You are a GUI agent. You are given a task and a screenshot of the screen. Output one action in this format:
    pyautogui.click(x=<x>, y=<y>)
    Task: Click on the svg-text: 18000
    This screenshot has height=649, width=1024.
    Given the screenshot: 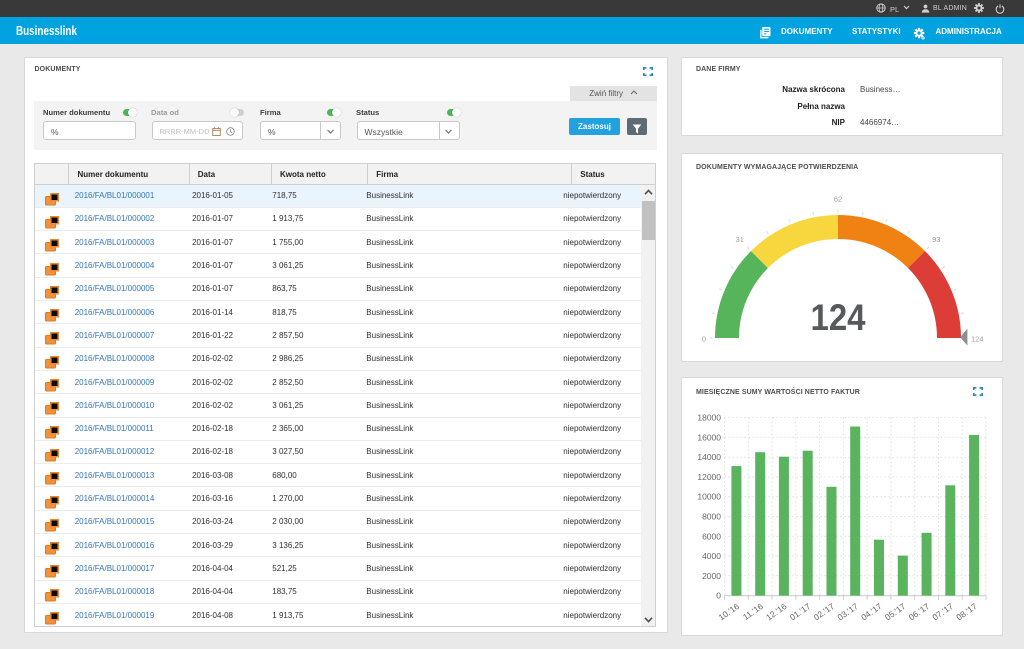 What is the action you would take?
    pyautogui.click(x=709, y=418)
    